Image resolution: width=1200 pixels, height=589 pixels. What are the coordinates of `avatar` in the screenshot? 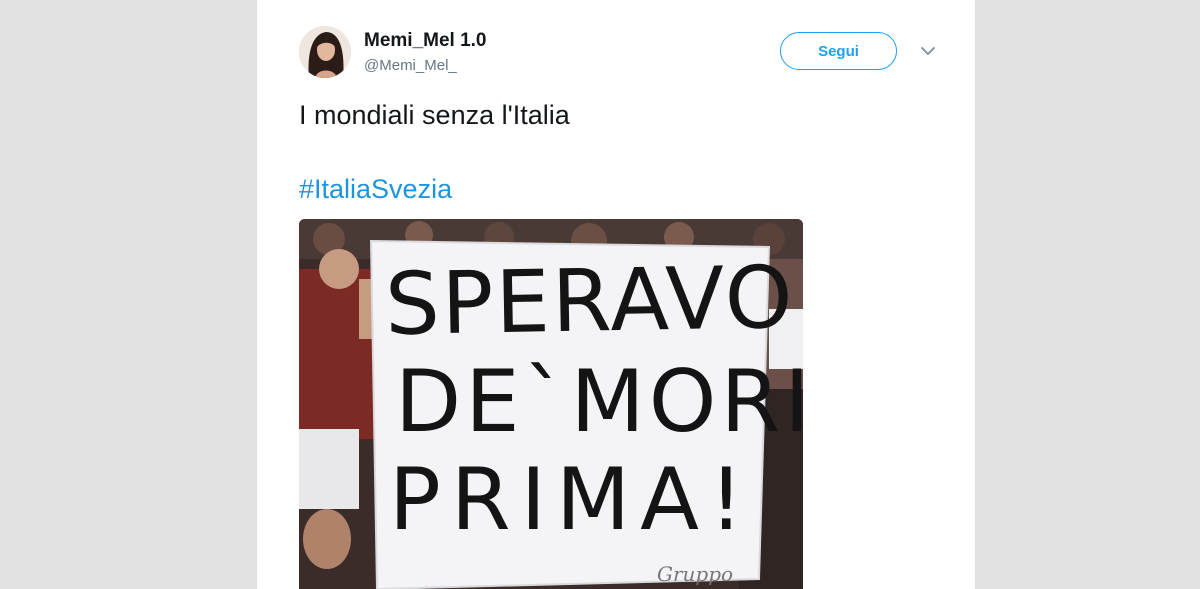 It's located at (325, 52).